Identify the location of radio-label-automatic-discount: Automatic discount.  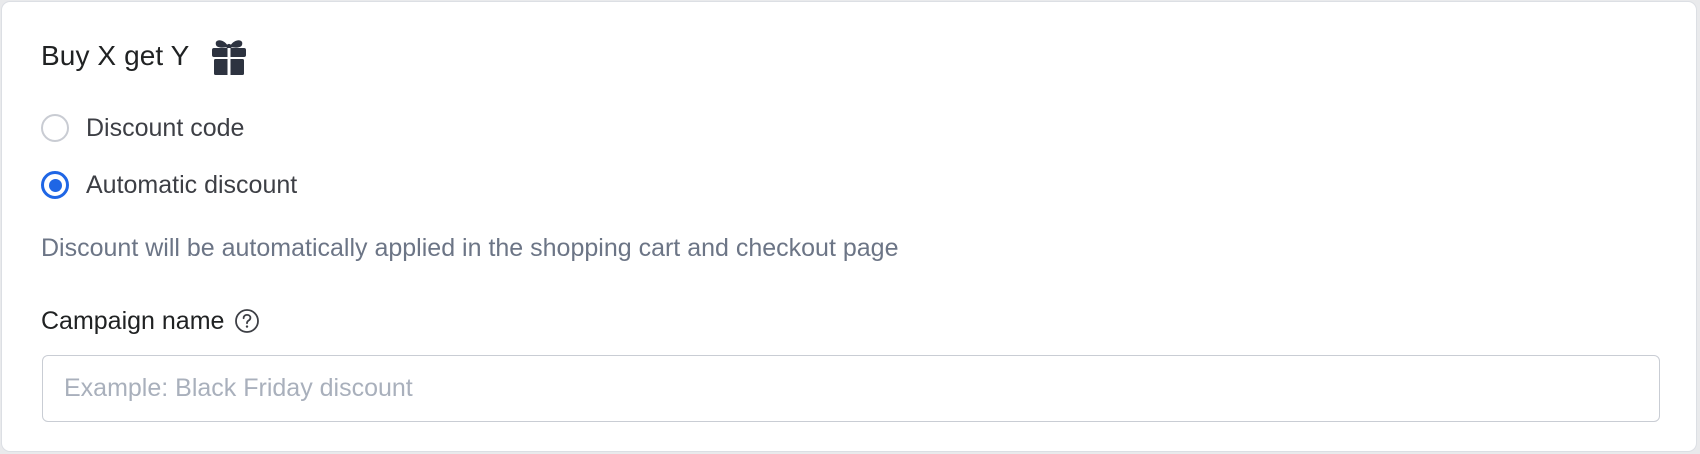
(192, 184).